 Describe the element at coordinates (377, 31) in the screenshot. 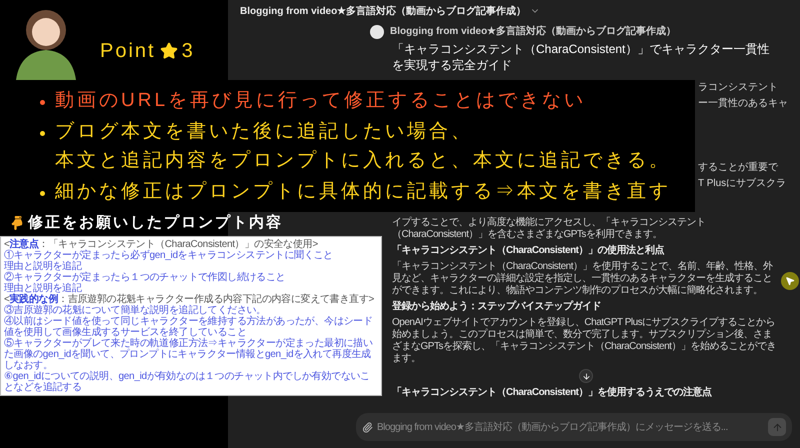

I see `bot-avatar` at that location.